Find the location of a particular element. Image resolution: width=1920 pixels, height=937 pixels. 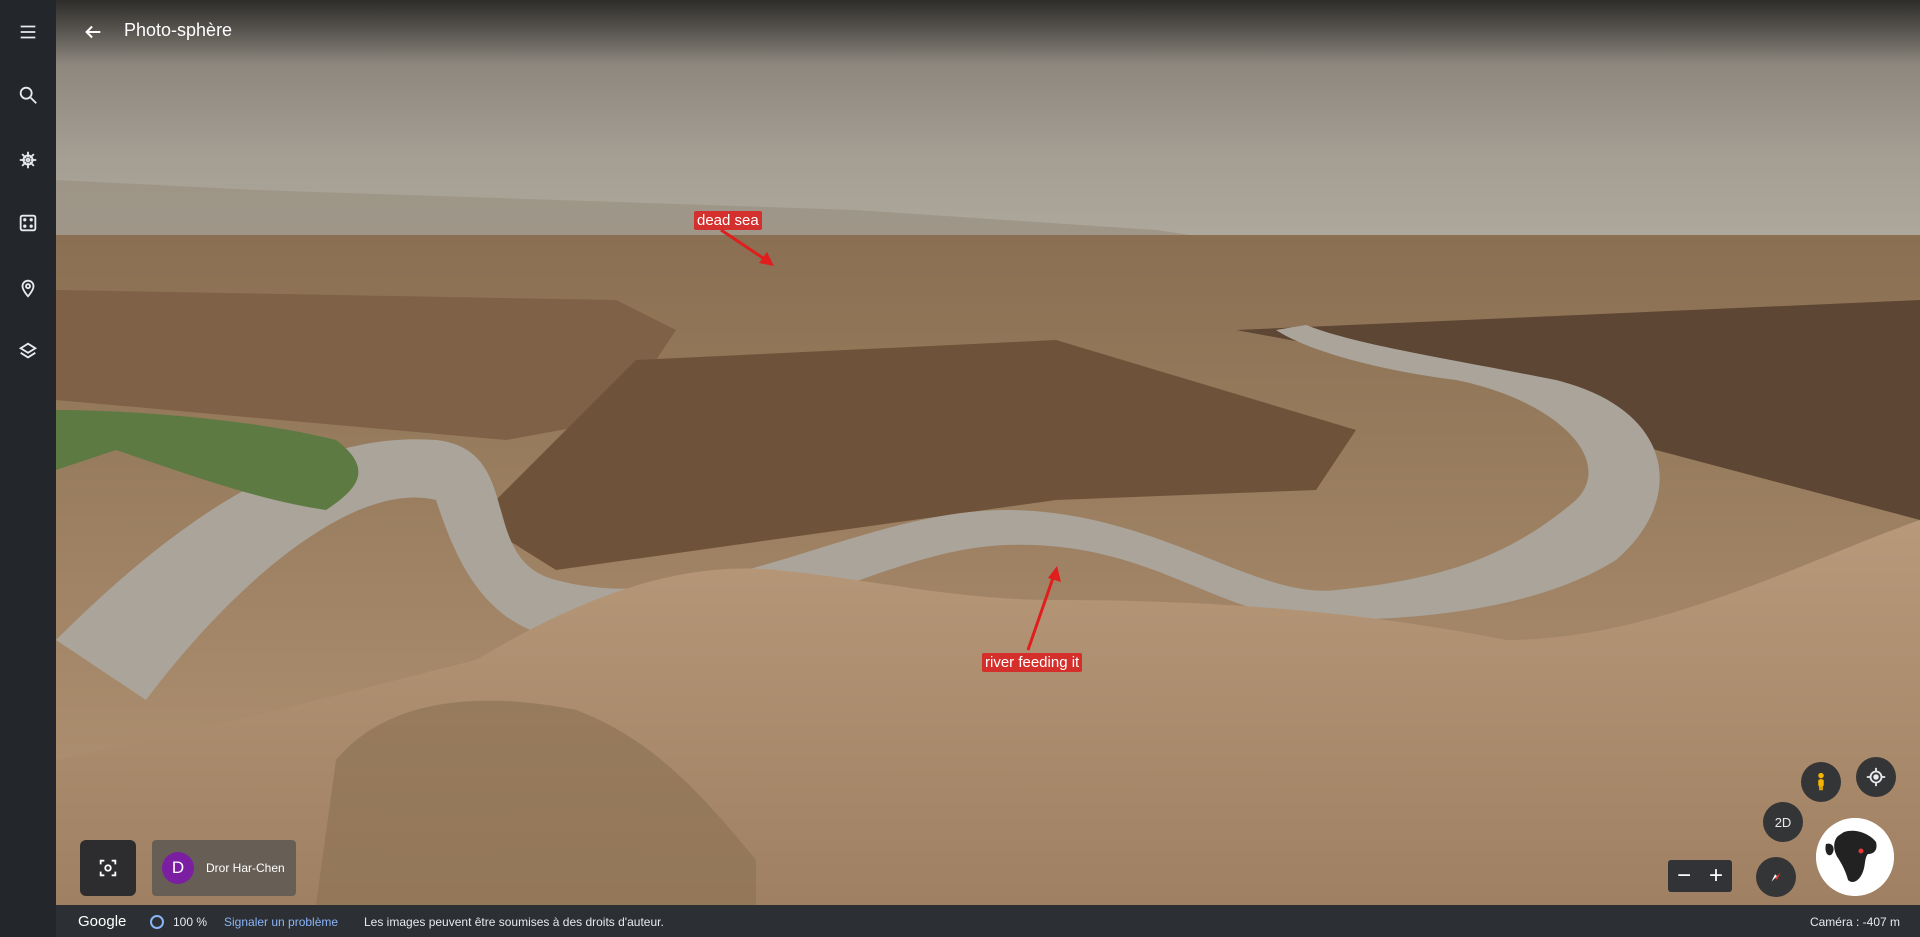

toggle-2d-button: 2D is located at coordinates (1783, 822).